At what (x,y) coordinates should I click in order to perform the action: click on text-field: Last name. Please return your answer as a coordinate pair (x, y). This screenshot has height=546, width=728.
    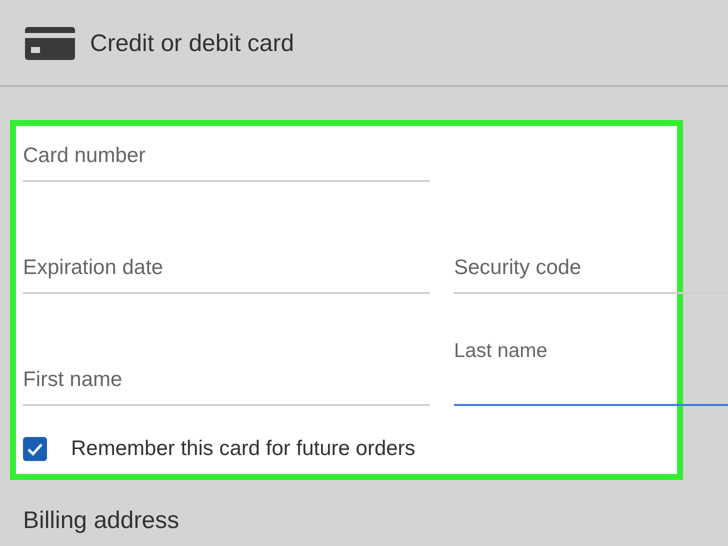
    Looking at the image, I should click on (591, 372).